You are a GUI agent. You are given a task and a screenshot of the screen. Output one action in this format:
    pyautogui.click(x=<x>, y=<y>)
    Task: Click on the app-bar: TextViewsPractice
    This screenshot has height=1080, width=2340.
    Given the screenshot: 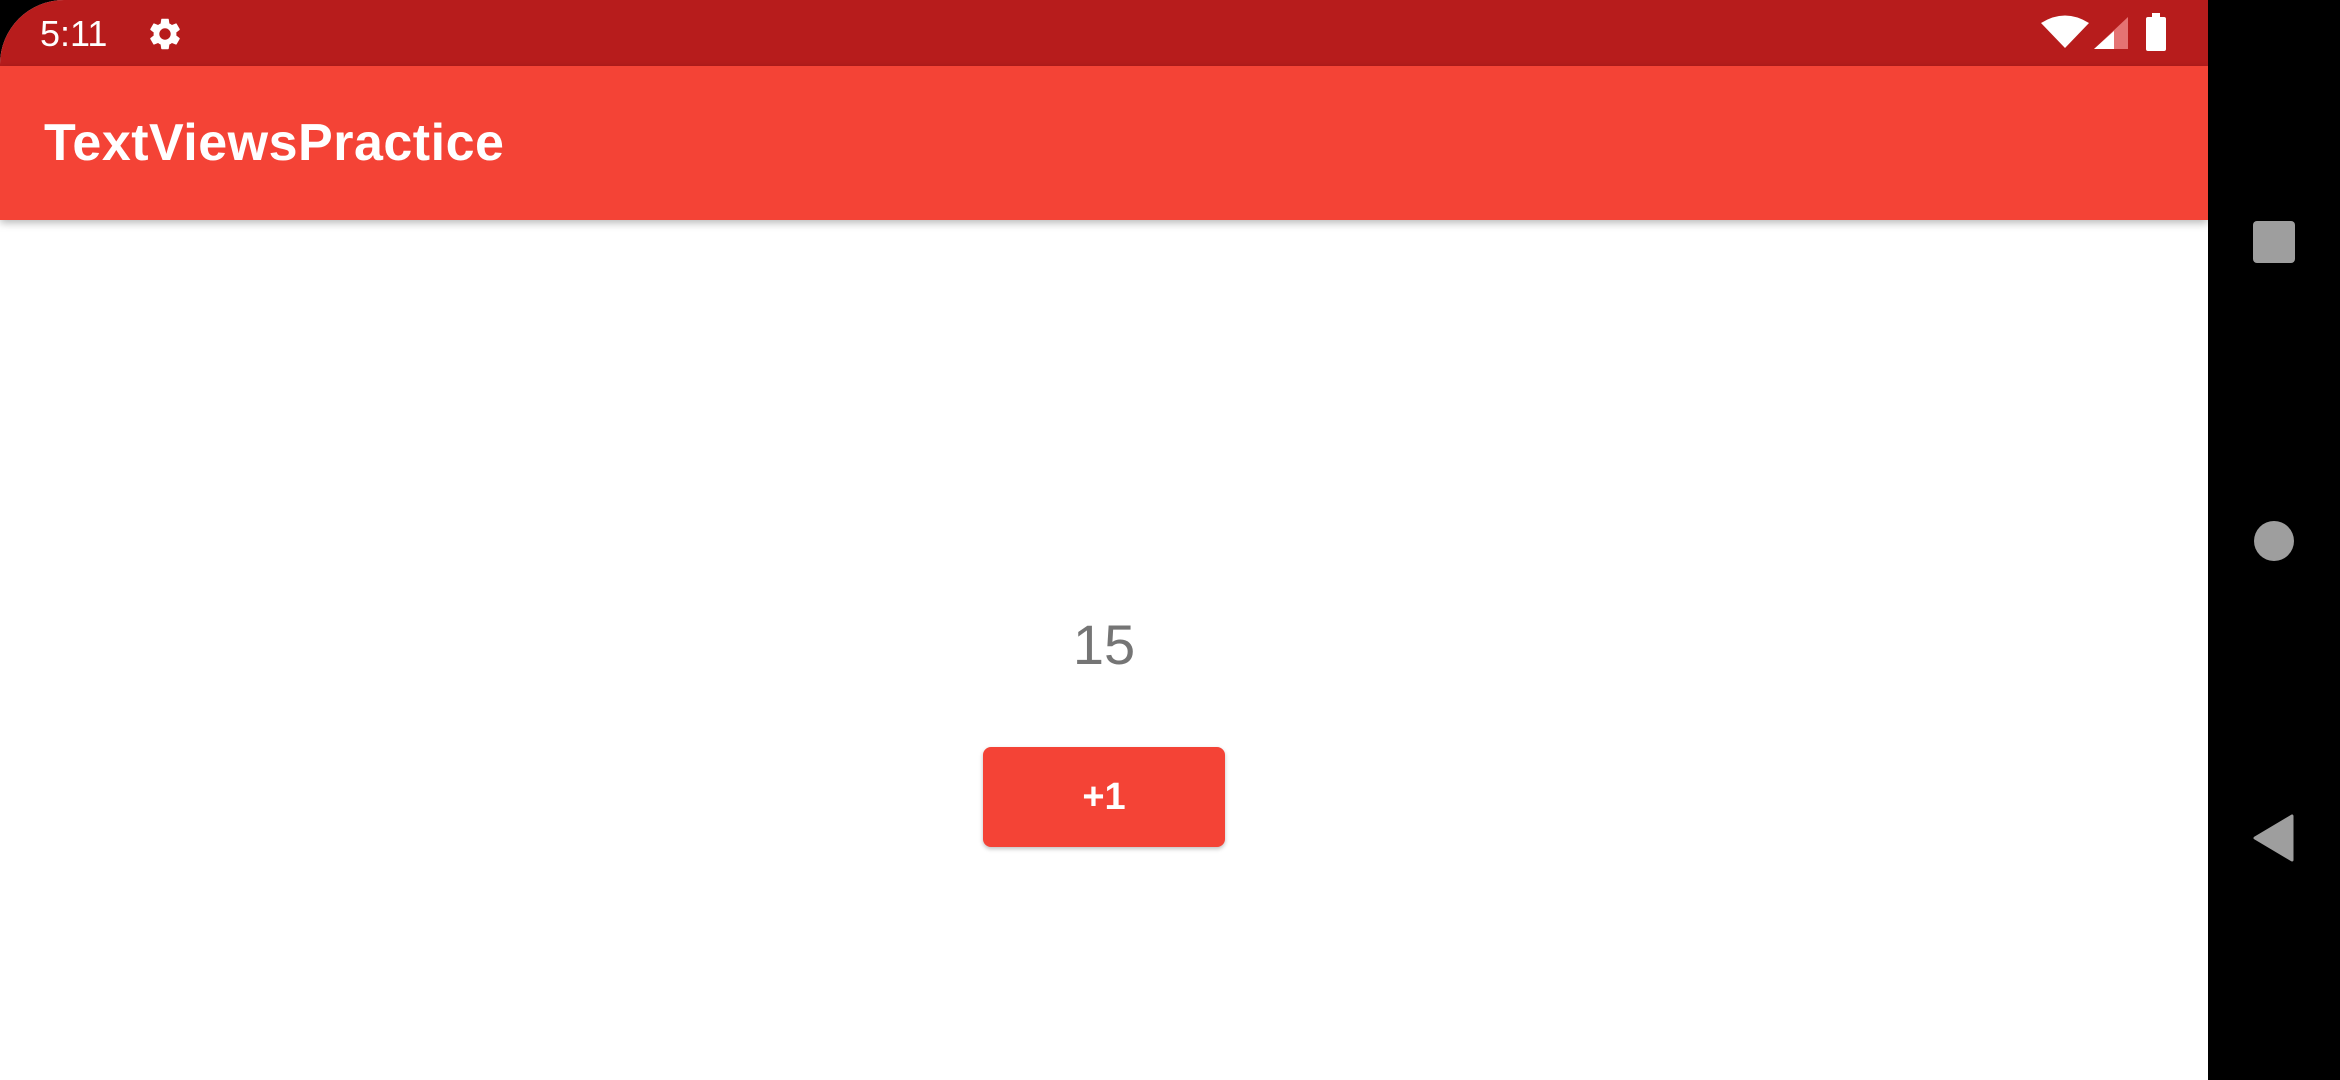 What is the action you would take?
    pyautogui.click(x=1104, y=143)
    